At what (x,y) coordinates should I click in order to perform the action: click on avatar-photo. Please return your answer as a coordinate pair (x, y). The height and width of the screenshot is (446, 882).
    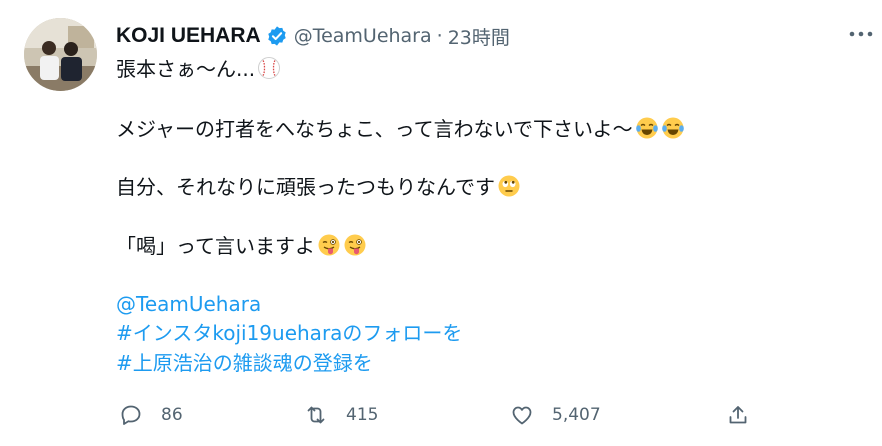
    Looking at the image, I should click on (60, 54).